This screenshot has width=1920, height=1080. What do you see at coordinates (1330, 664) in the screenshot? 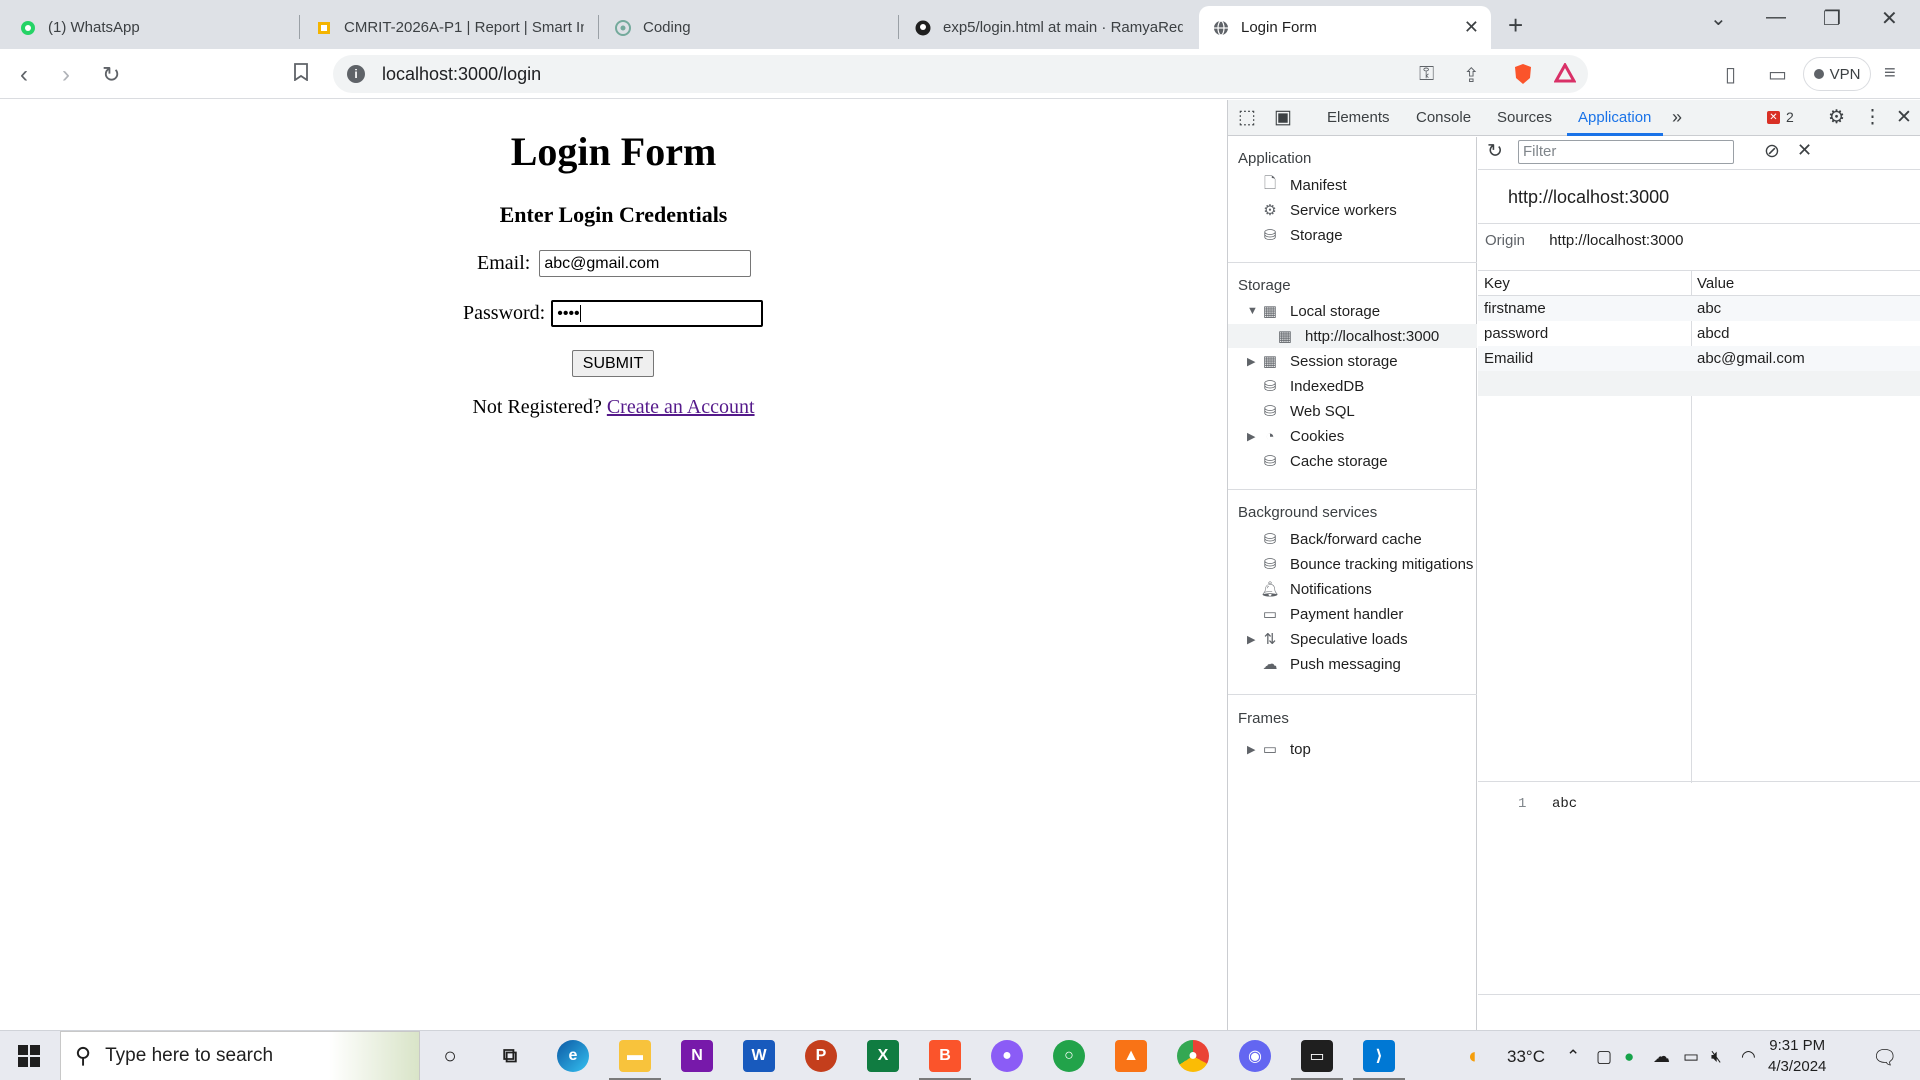
I see `sidebar-item-push-messaging: ☁ Push messaging` at bounding box center [1330, 664].